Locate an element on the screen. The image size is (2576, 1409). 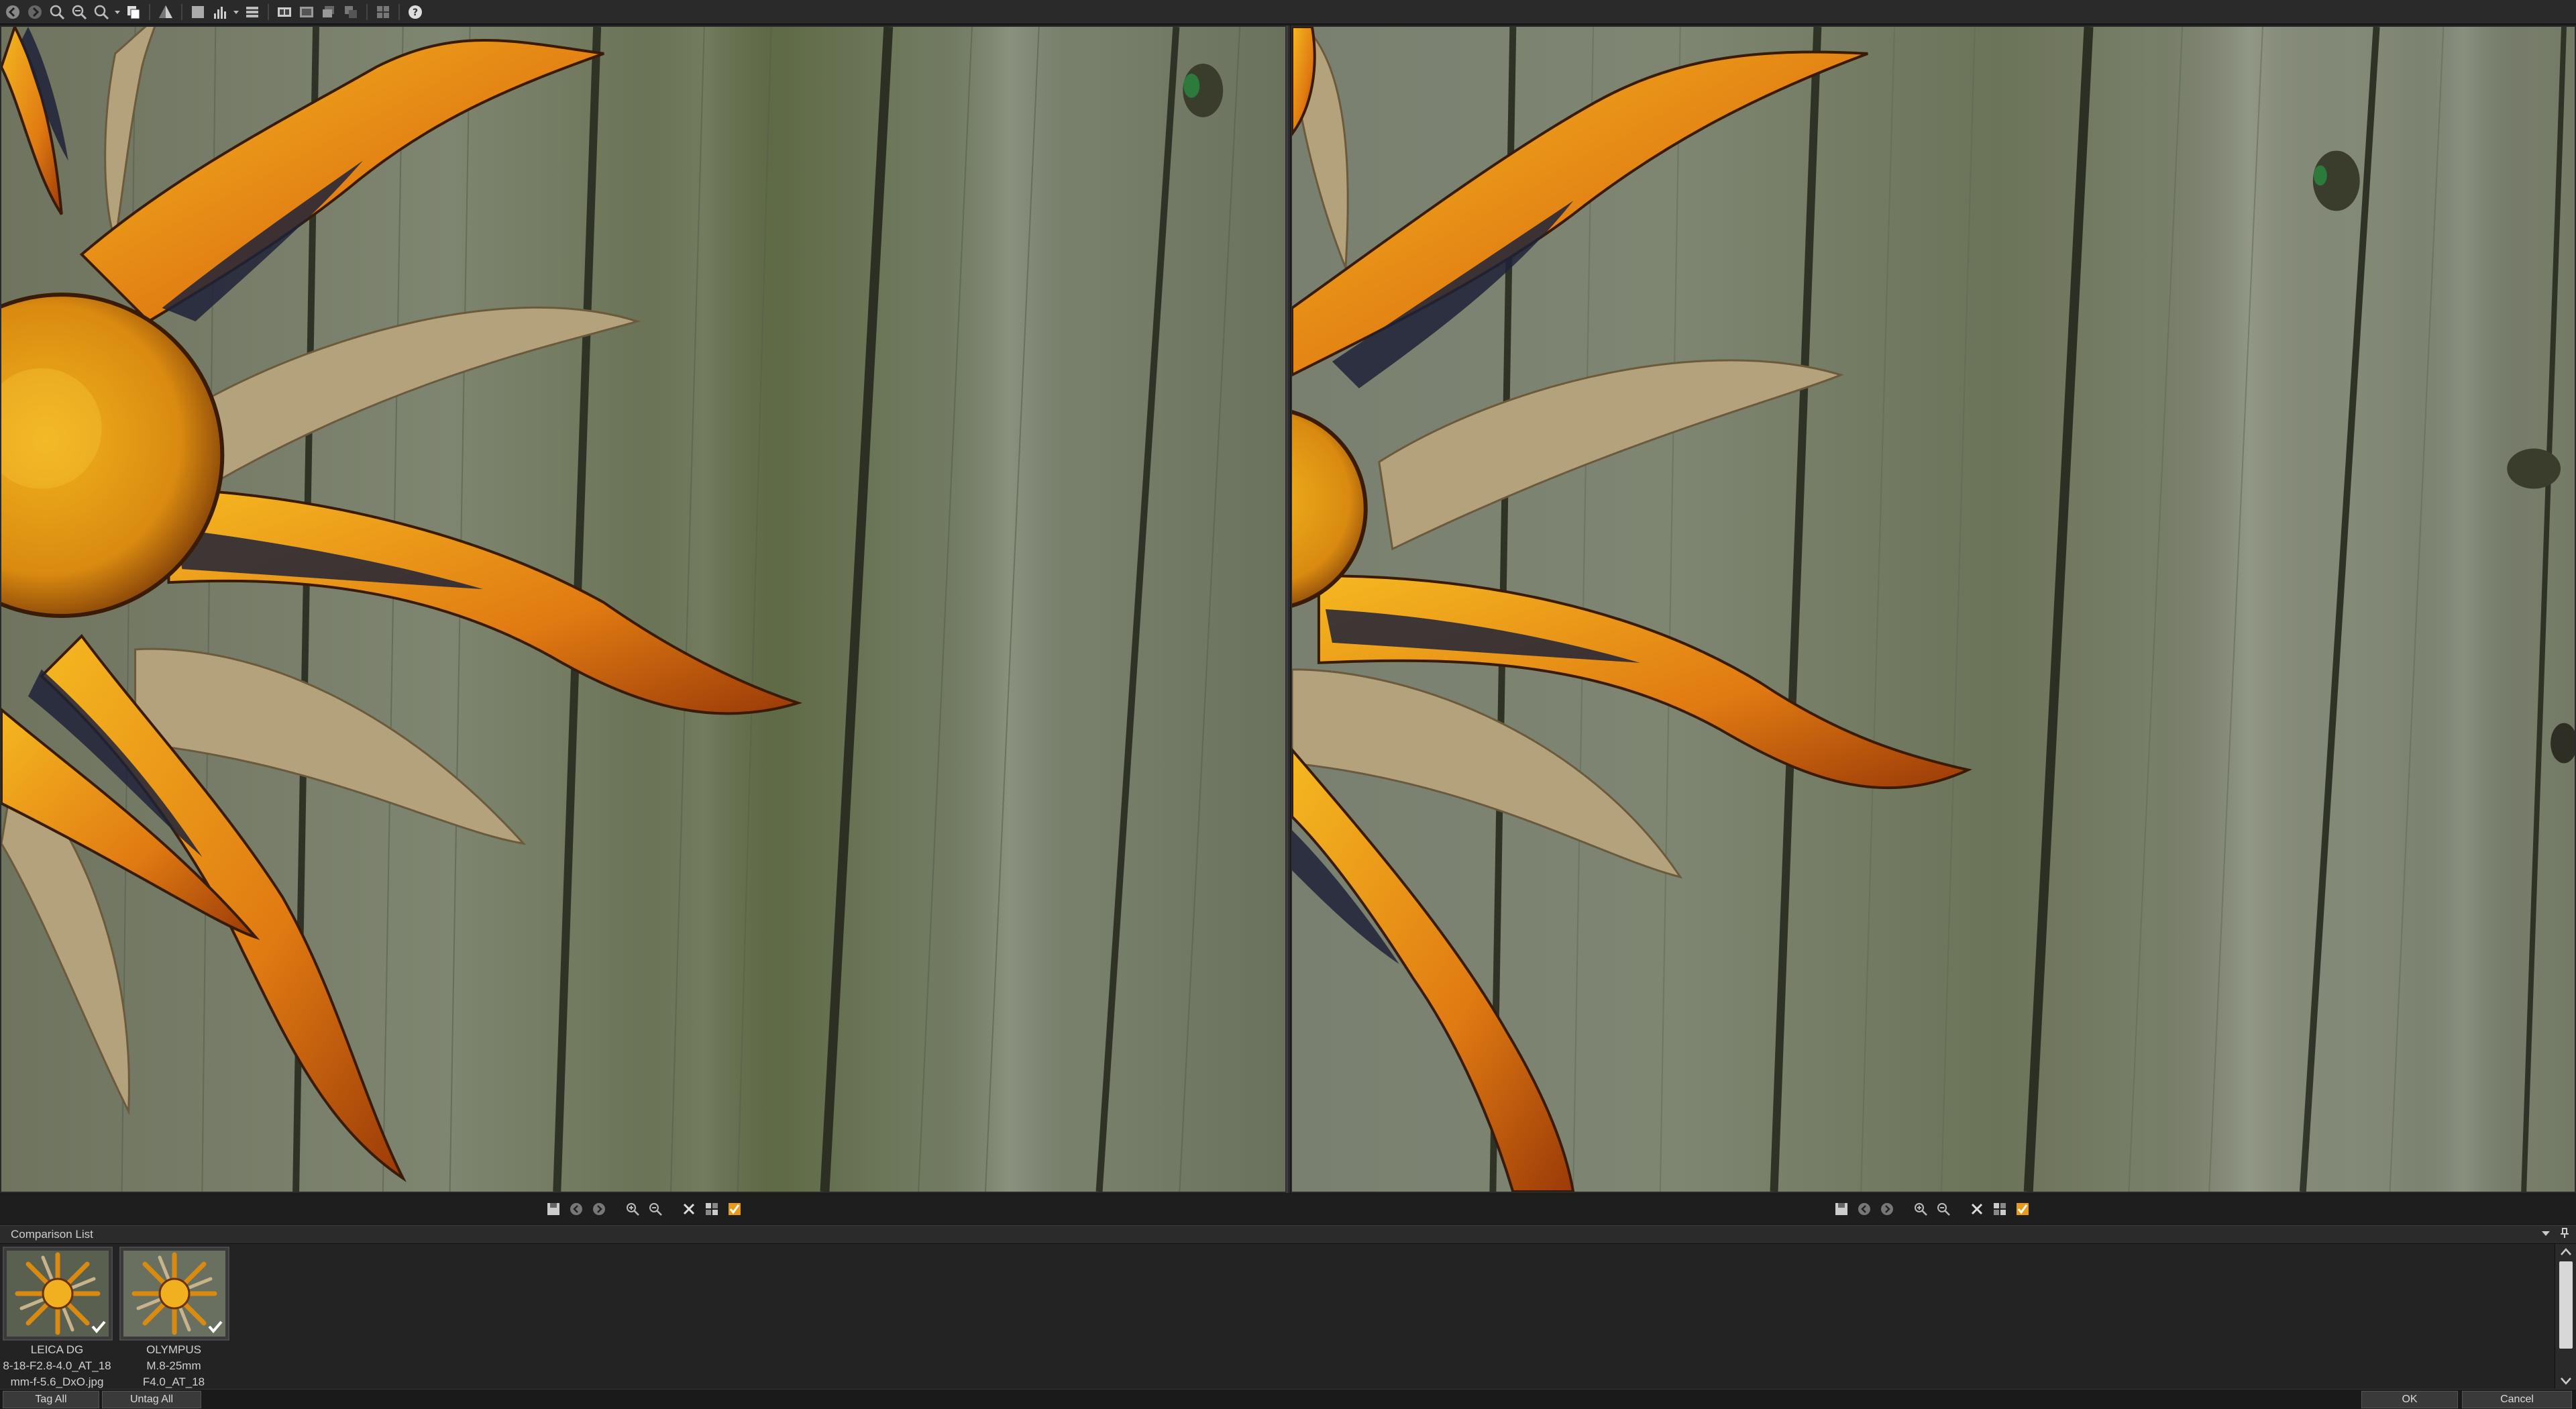
help-icon: ? is located at coordinates (415, 12).